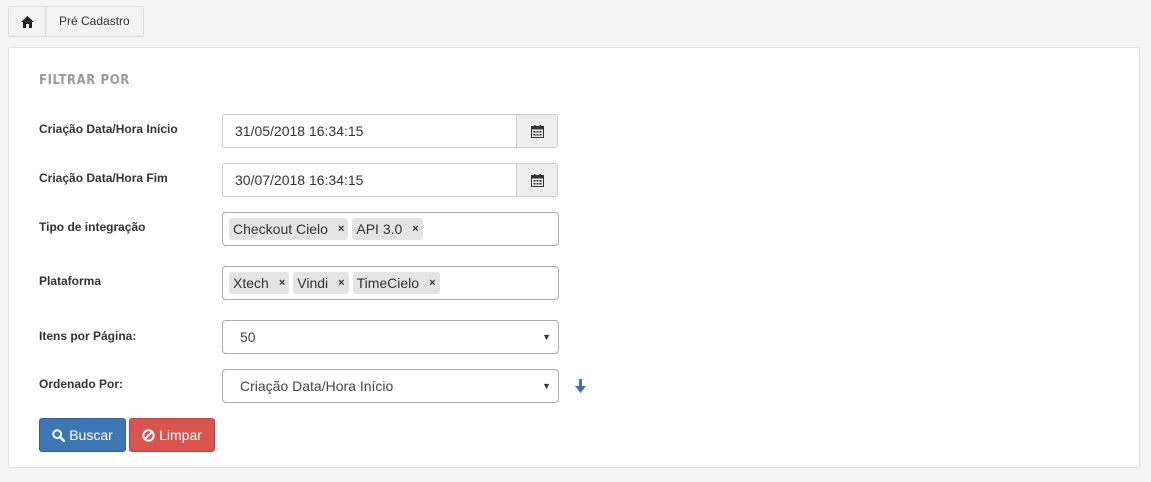 Image resolution: width=1151 pixels, height=482 pixels. What do you see at coordinates (59, 435) in the screenshot?
I see `search-icon` at bounding box center [59, 435].